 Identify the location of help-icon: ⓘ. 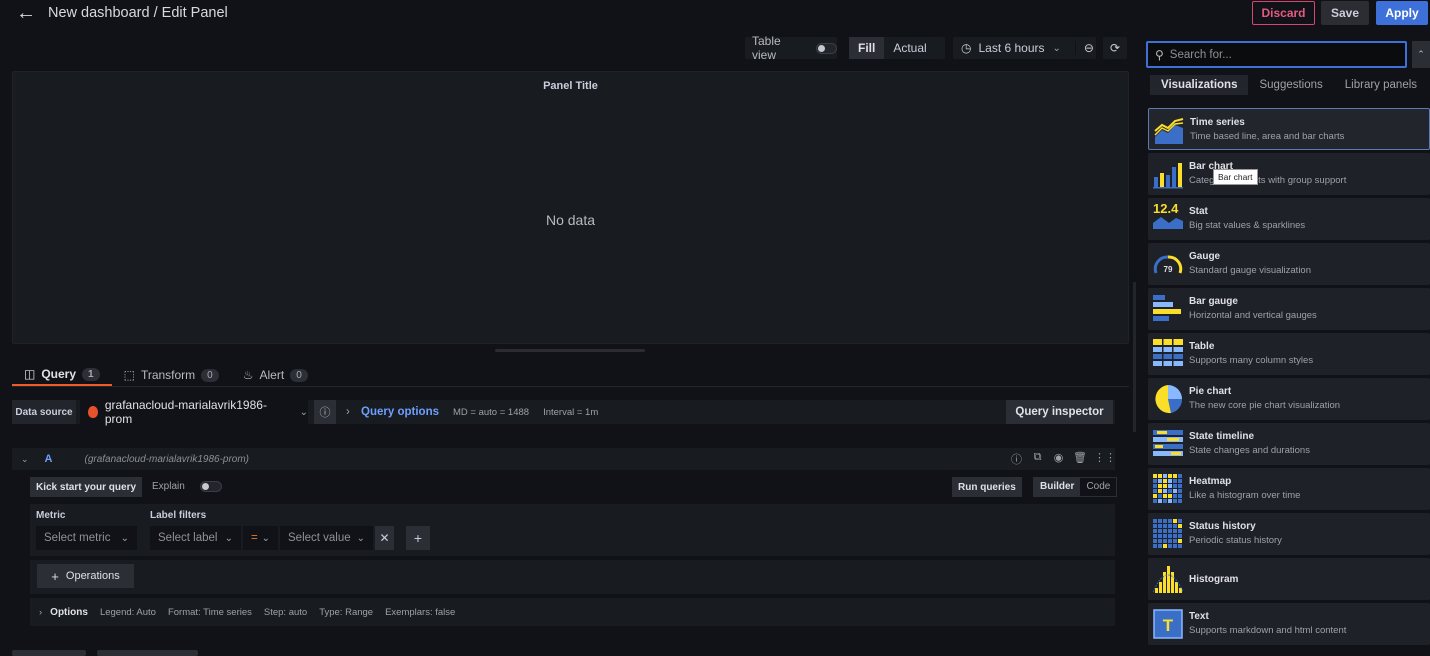
(1016, 459).